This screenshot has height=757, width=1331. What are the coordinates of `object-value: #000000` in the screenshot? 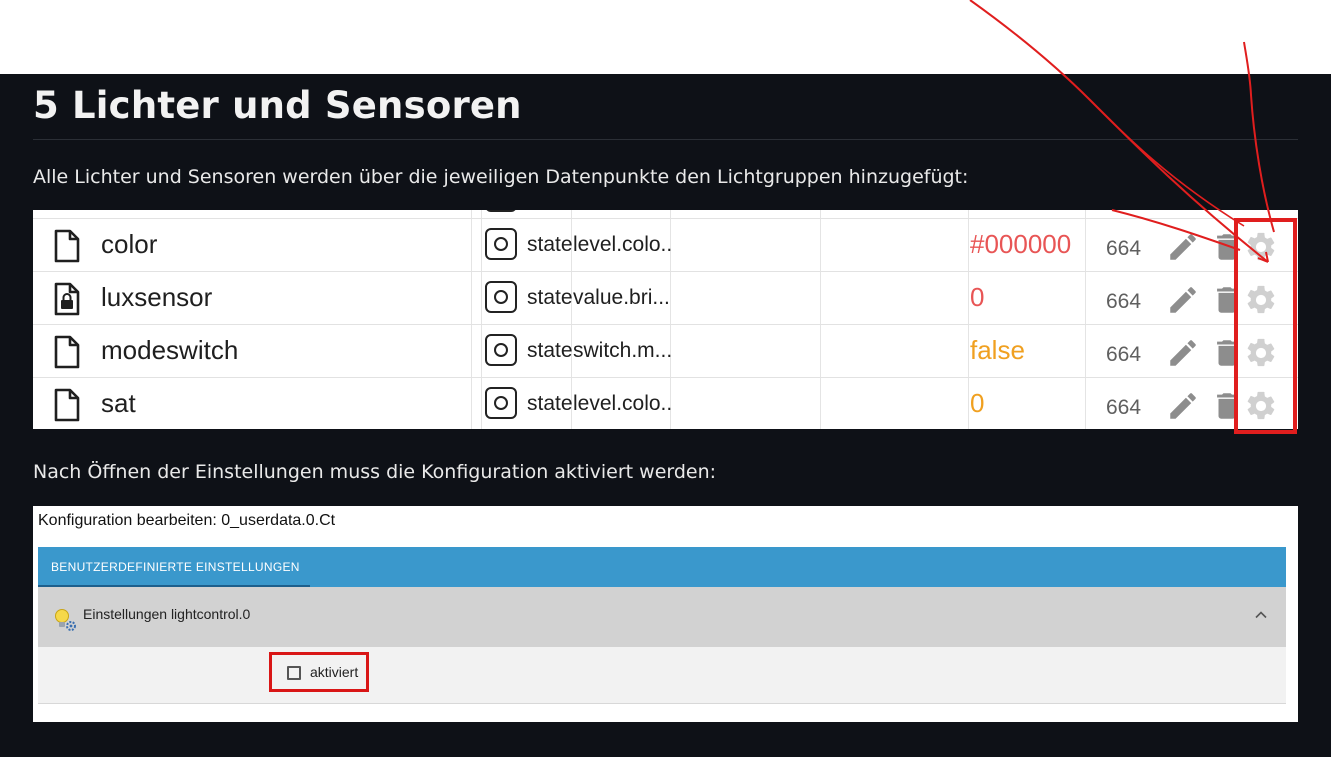 It's located at (1020, 244).